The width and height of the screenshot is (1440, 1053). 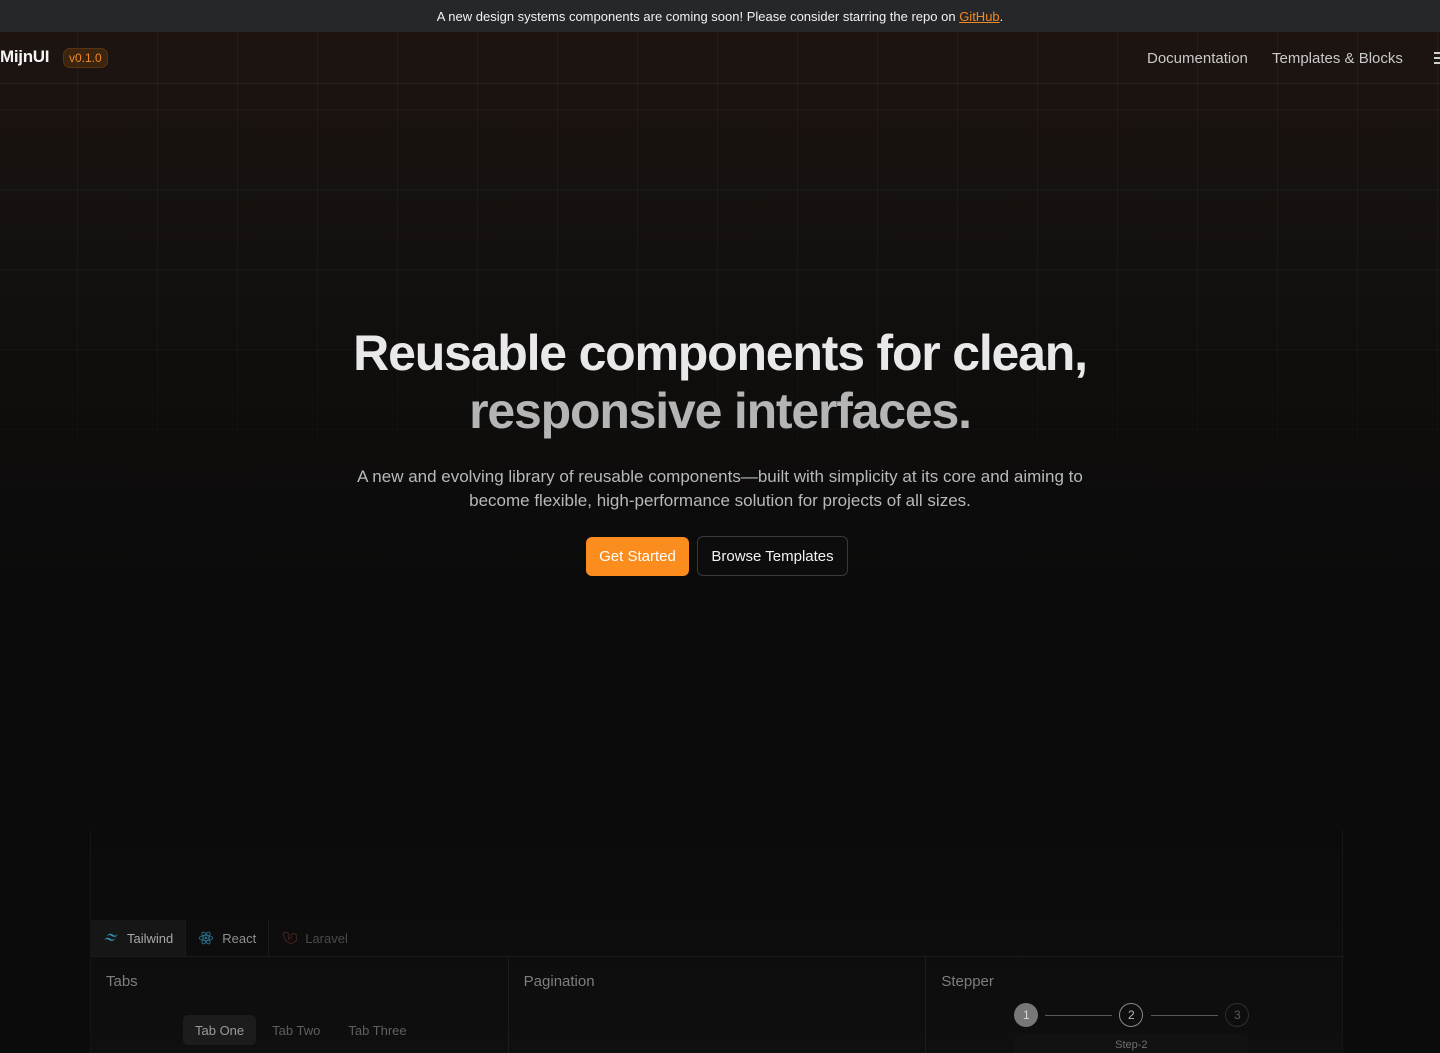 What do you see at coordinates (25, 57) in the screenshot?
I see `brand-logo: MijnUI` at bounding box center [25, 57].